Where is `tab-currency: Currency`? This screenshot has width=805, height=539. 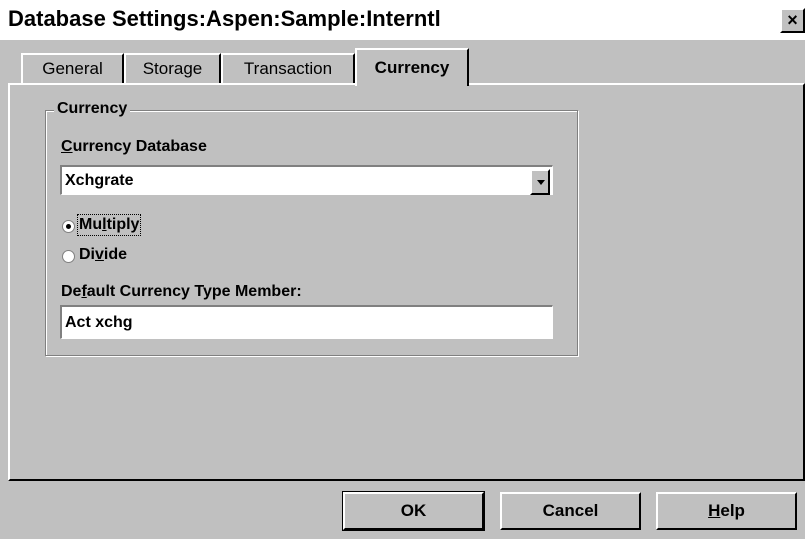 tab-currency: Currency is located at coordinates (412, 67).